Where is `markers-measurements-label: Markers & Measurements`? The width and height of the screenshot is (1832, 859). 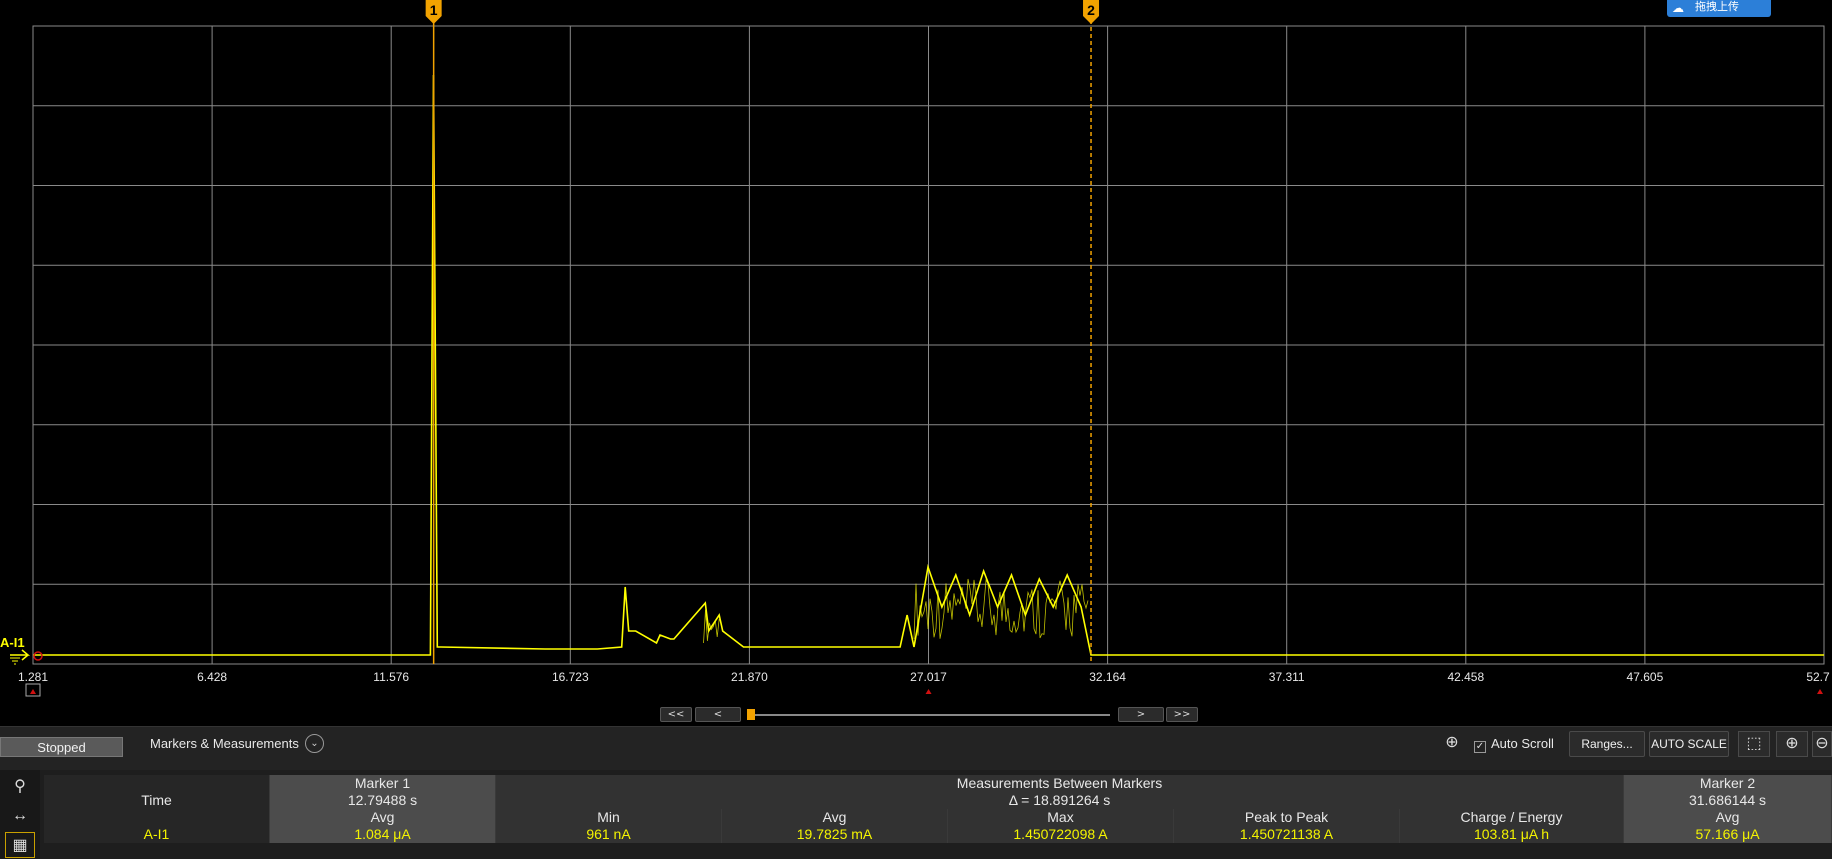 markers-measurements-label: Markers & Measurements is located at coordinates (224, 743).